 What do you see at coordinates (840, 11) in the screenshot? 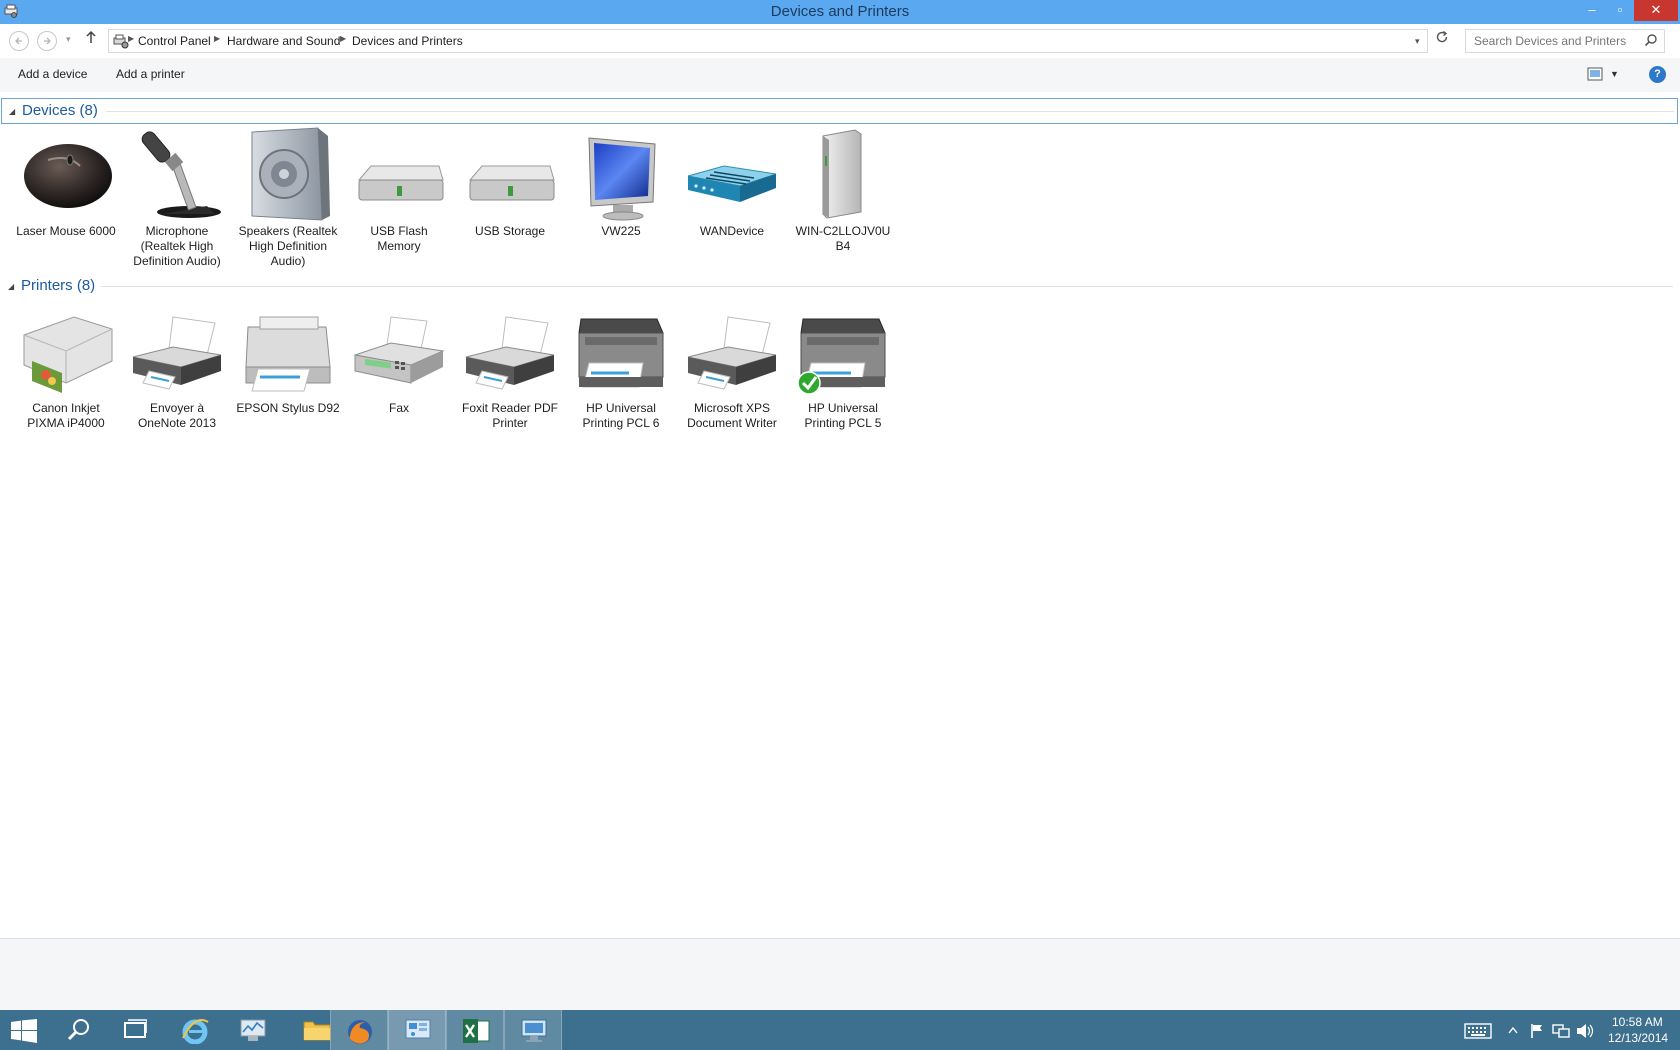
I see `window-title: Devices and Printers` at bounding box center [840, 11].